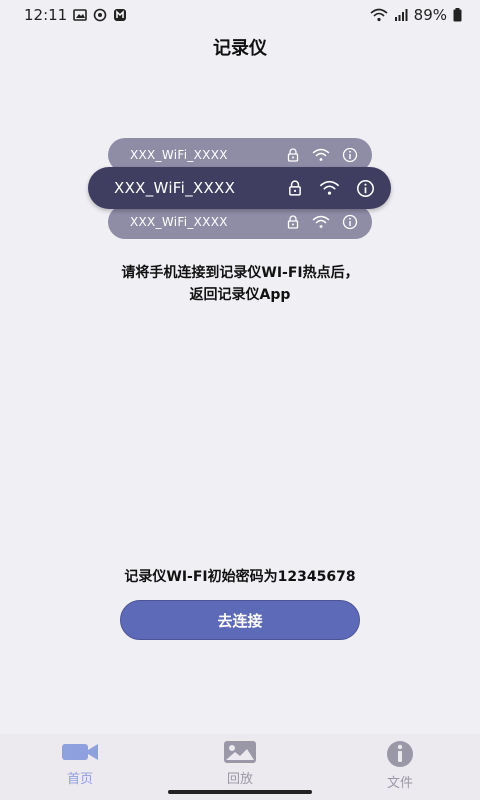 The width and height of the screenshot is (480, 800). I want to click on nav-label-files: 文件, so click(399, 783).